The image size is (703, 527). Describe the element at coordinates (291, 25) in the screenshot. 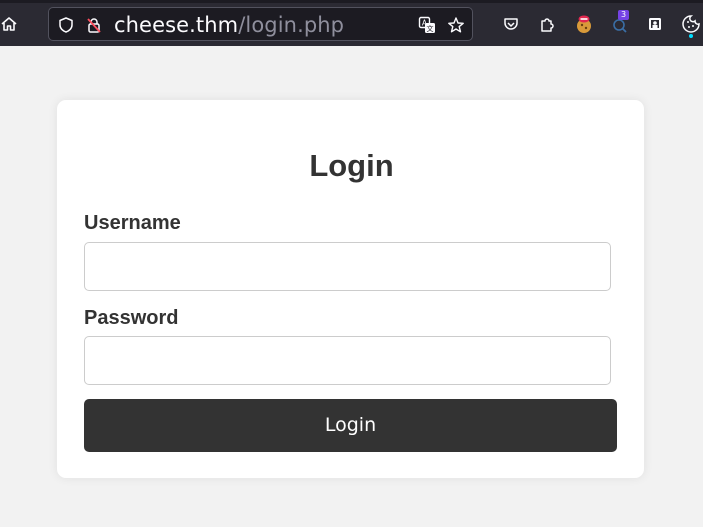

I see `url-path: /login.php` at that location.